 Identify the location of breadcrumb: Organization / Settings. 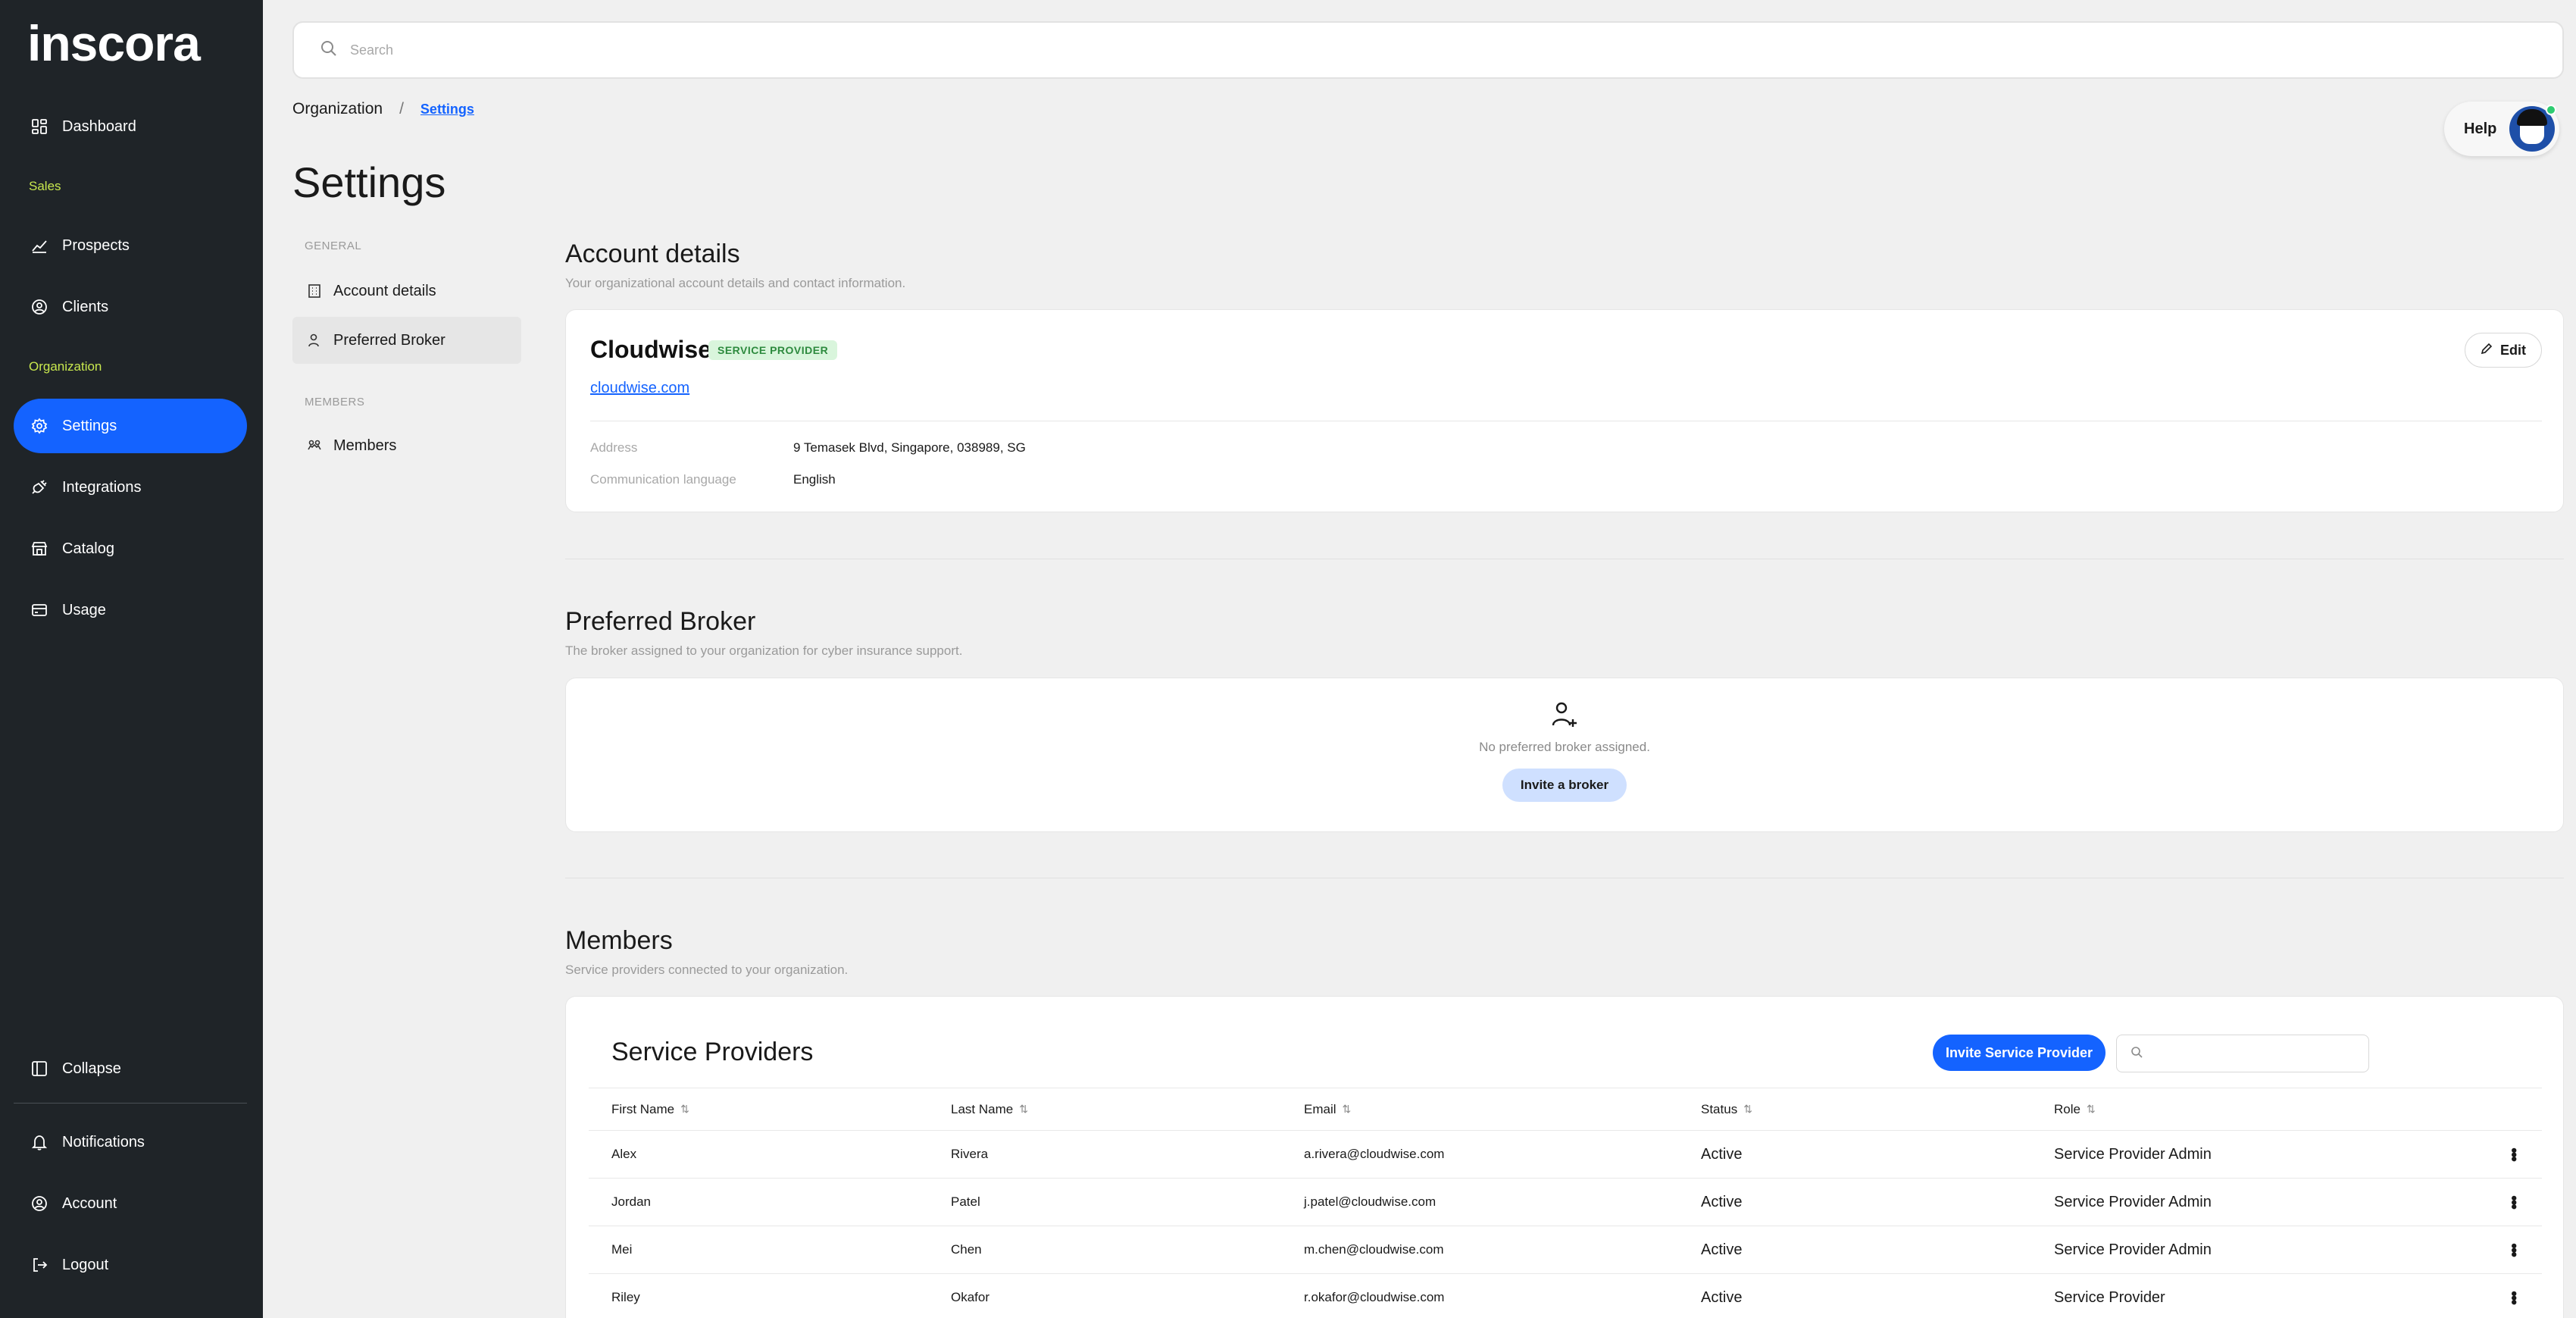
(383, 109).